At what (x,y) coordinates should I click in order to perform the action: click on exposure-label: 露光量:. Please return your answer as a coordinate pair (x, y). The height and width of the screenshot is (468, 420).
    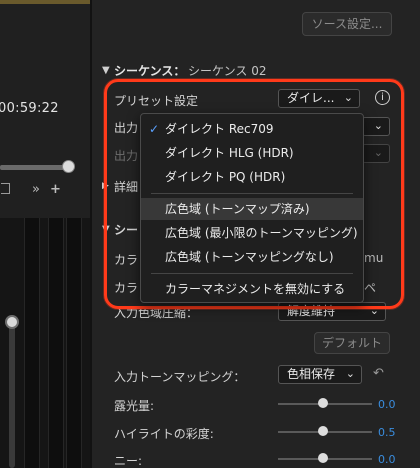
    Looking at the image, I should click on (134, 406).